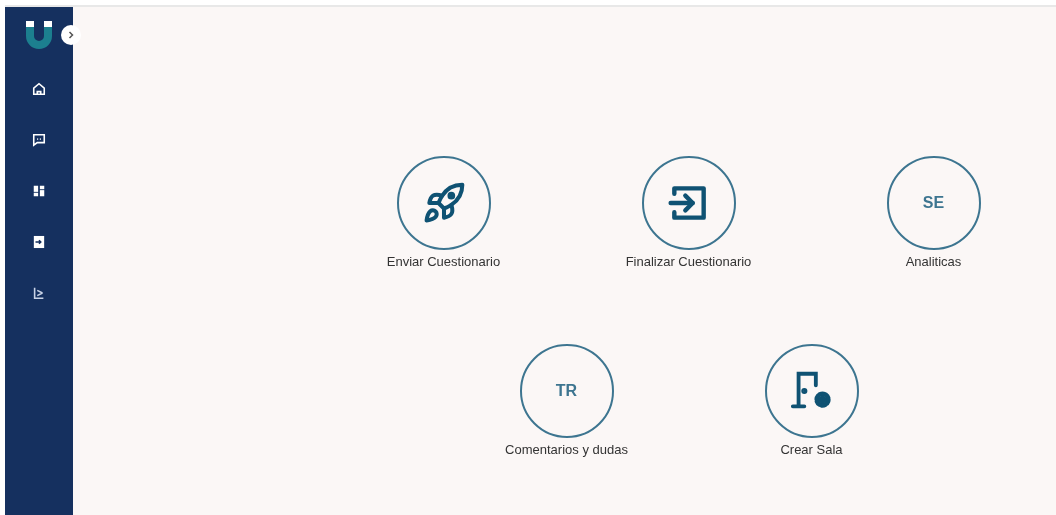  What do you see at coordinates (933, 262) in the screenshot?
I see `tile-label: Analiticas` at bounding box center [933, 262].